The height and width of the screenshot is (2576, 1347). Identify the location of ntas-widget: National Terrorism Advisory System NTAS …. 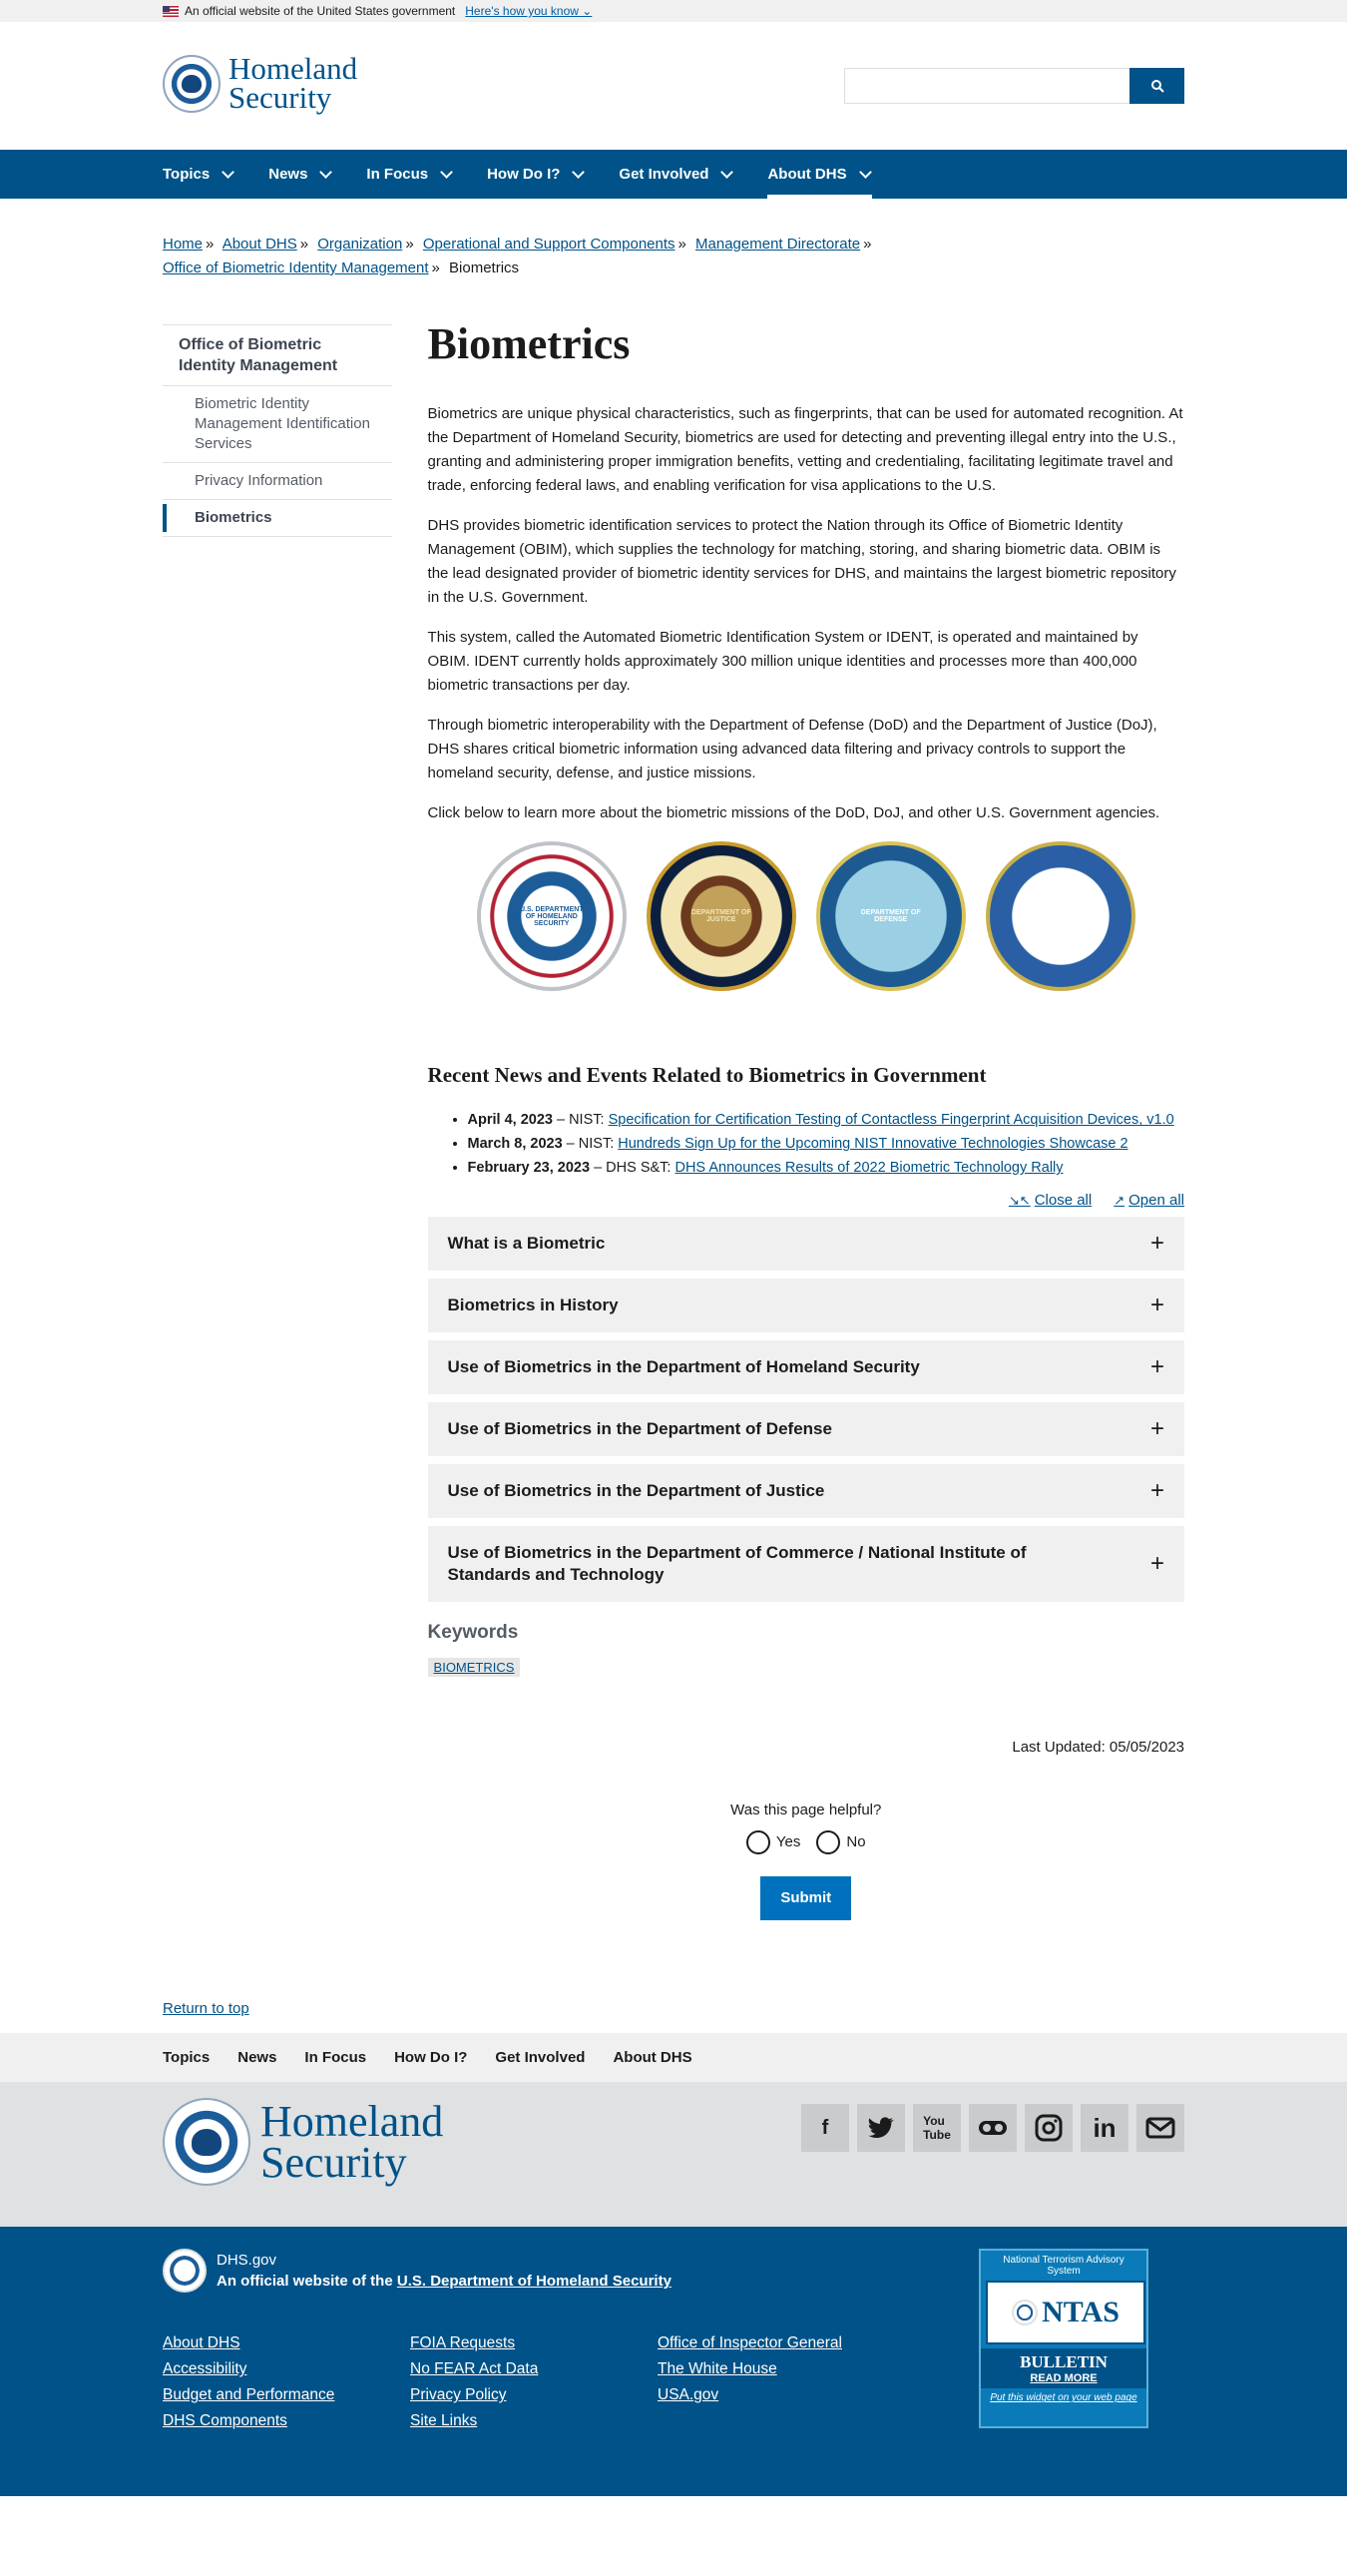
(1063, 2339).